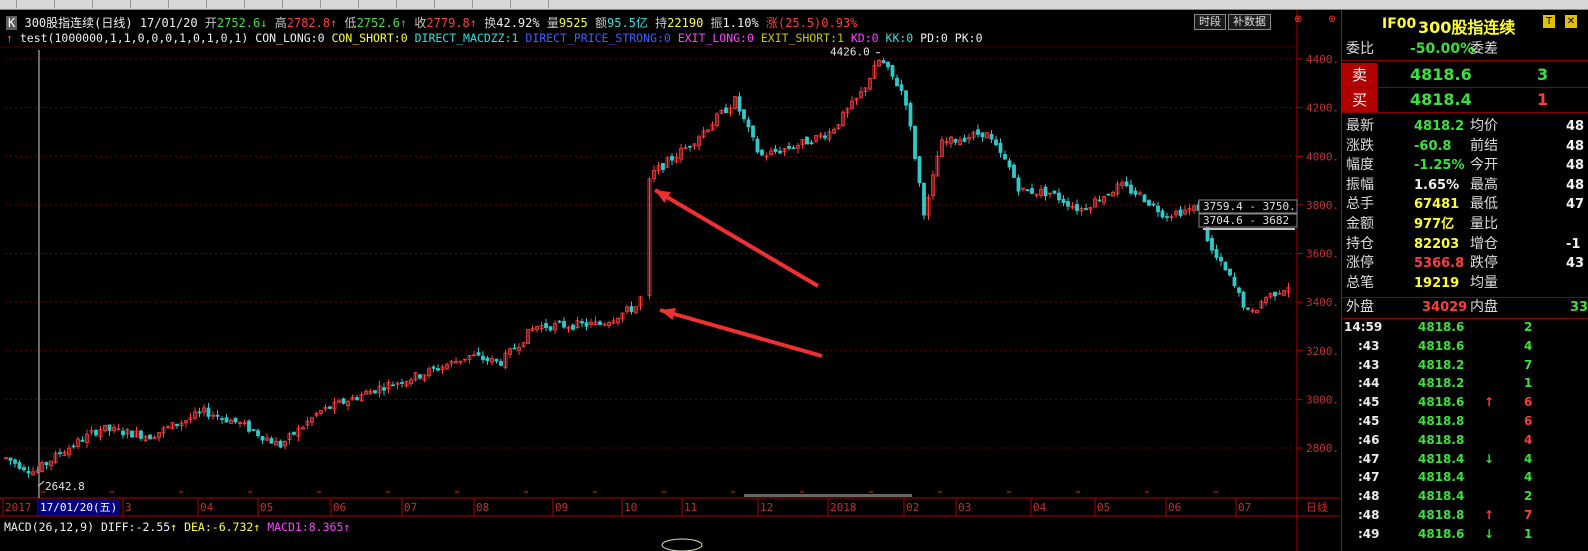 The height and width of the screenshot is (551, 1588). What do you see at coordinates (369, 38) in the screenshot?
I see `con-short: CON_SHORT:0` at bounding box center [369, 38].